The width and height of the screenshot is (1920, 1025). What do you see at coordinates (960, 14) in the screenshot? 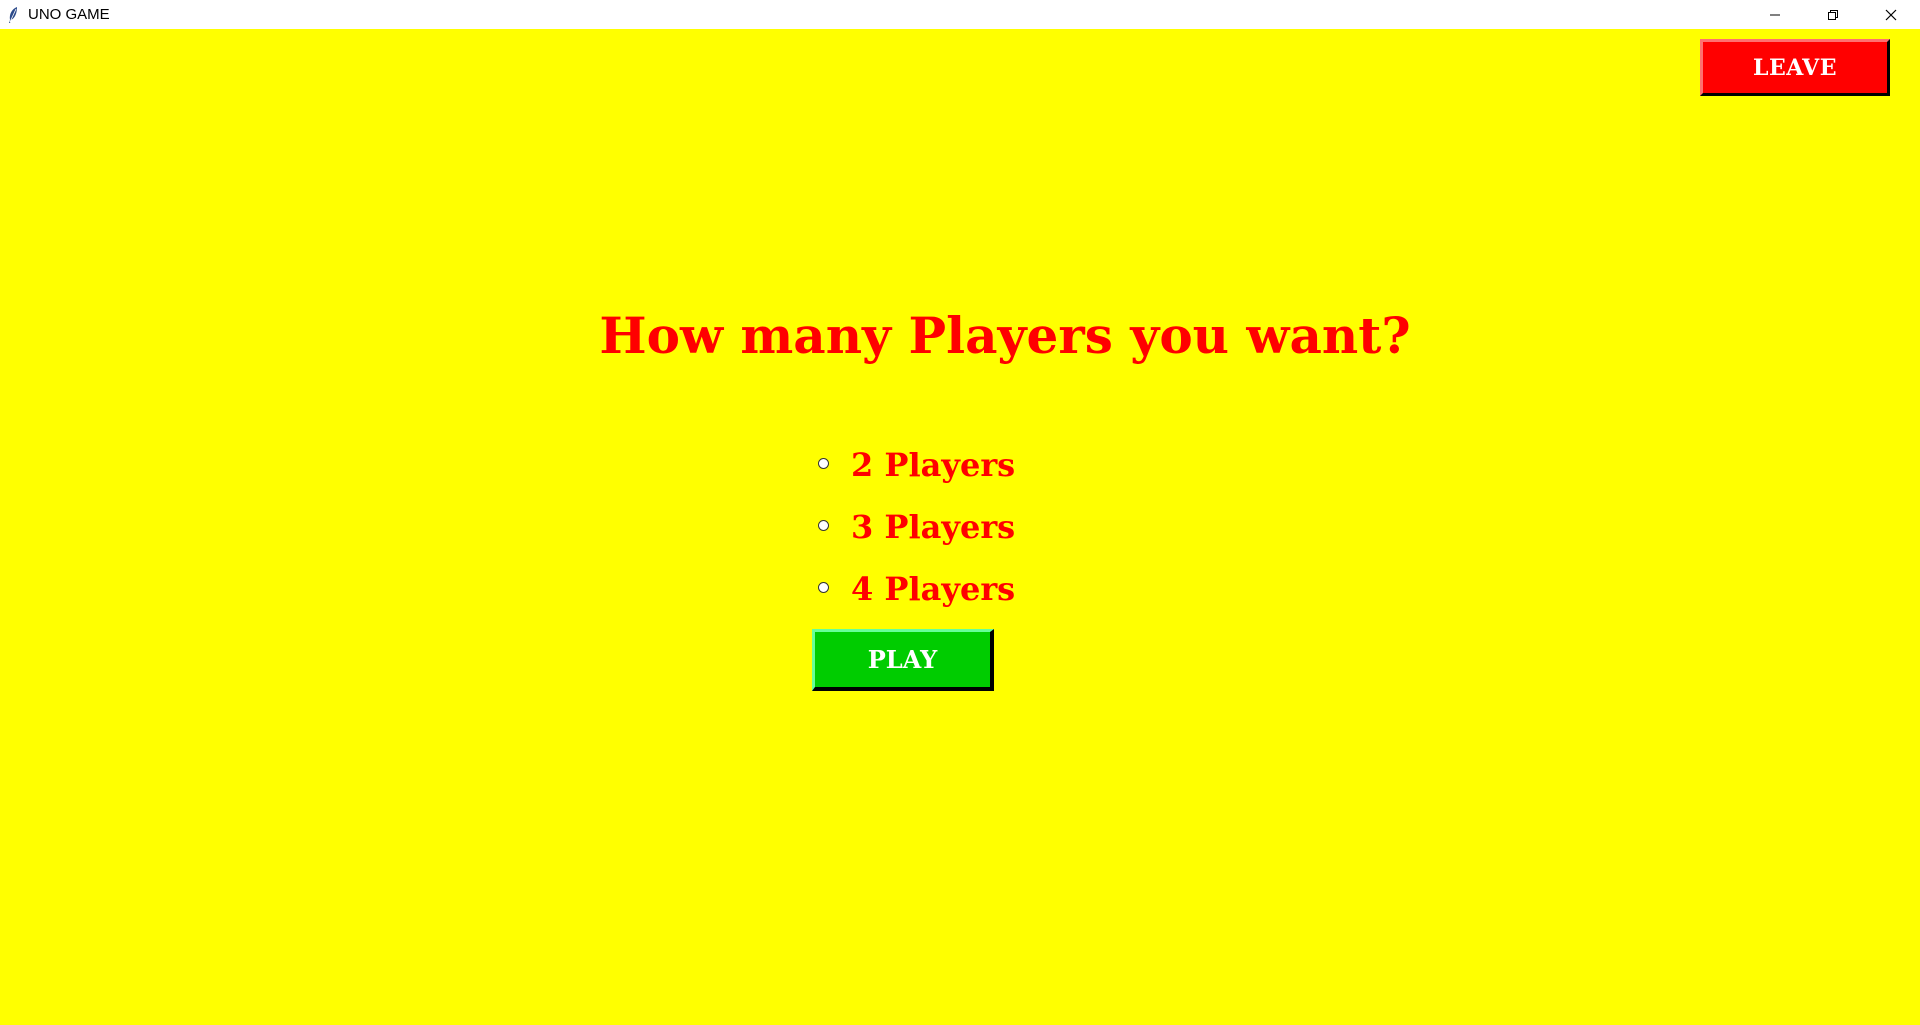
I see `title-bar: UNO GAME` at bounding box center [960, 14].